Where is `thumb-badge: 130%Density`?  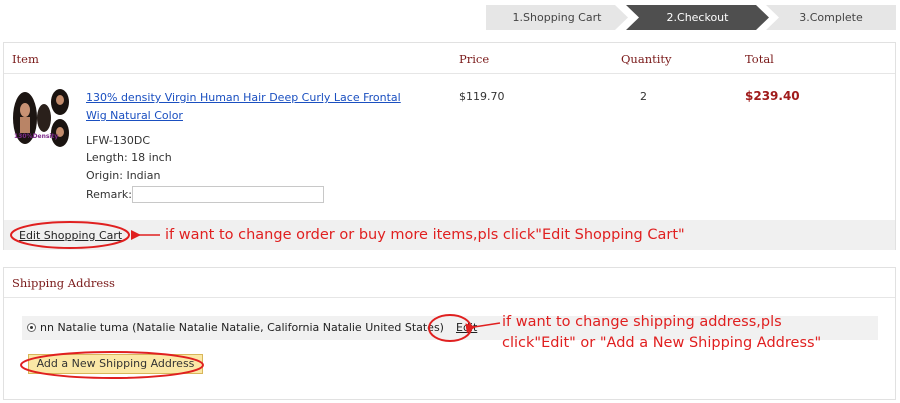
thumb-badge: 130%Density is located at coordinates (36, 136).